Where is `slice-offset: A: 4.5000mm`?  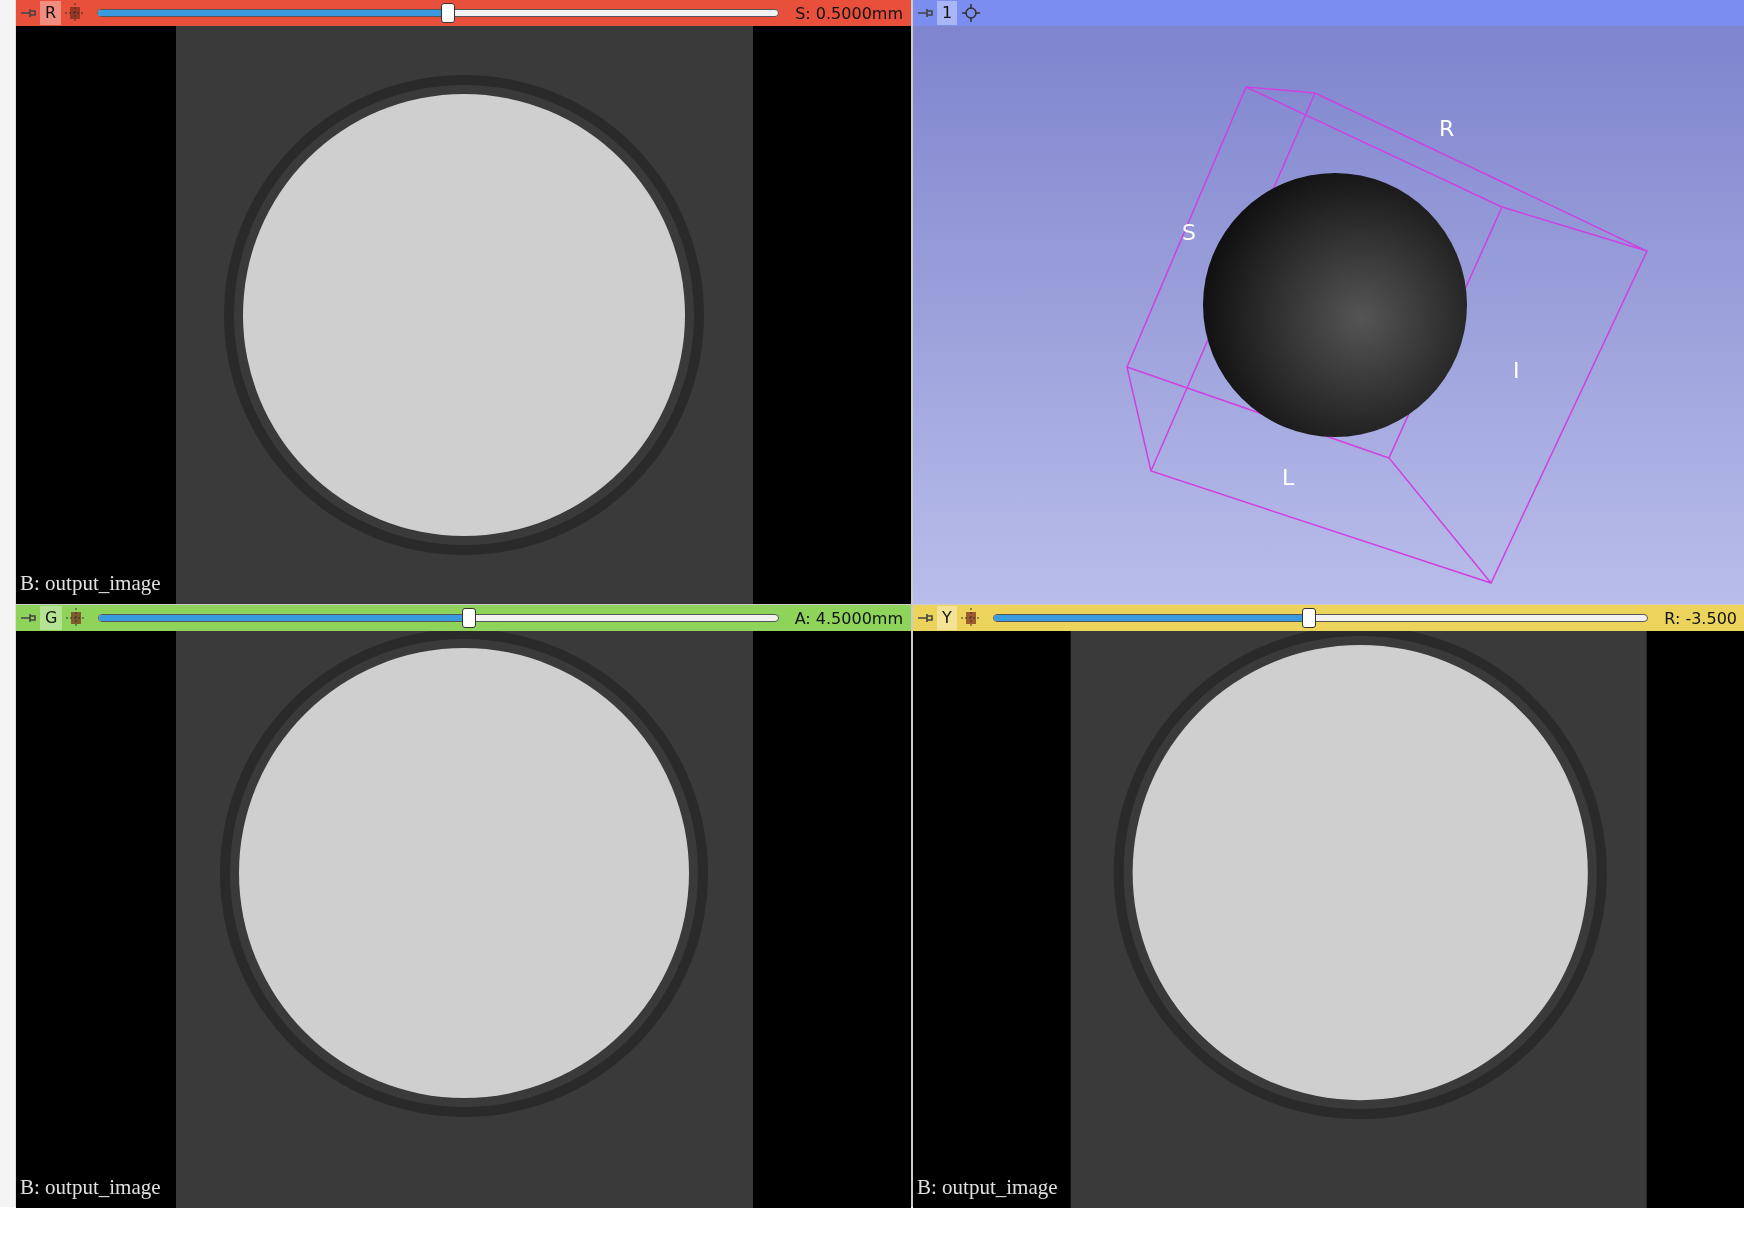 slice-offset: A: 4.5000mm is located at coordinates (848, 618).